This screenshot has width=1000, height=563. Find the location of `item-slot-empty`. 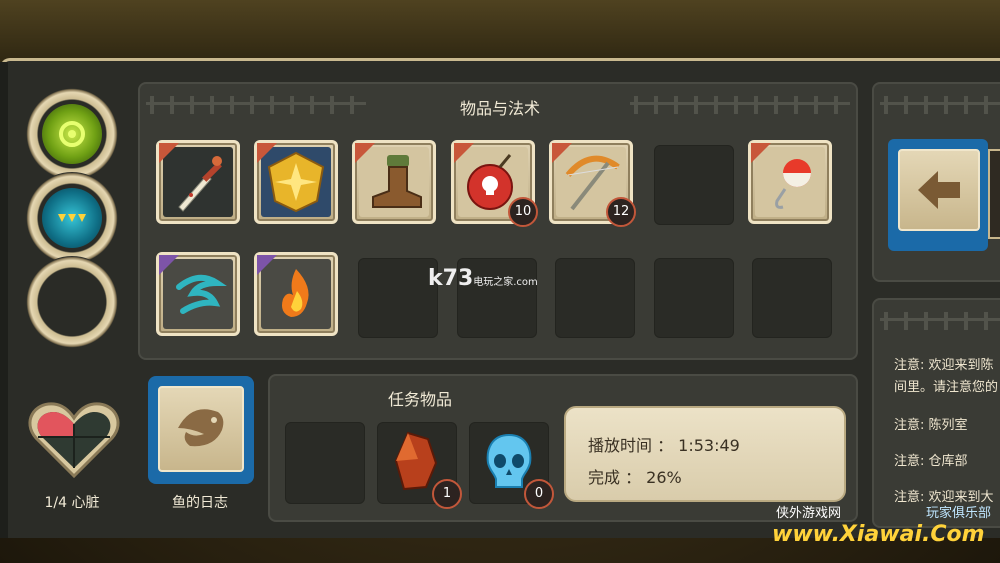

item-slot-empty is located at coordinates (694, 185).